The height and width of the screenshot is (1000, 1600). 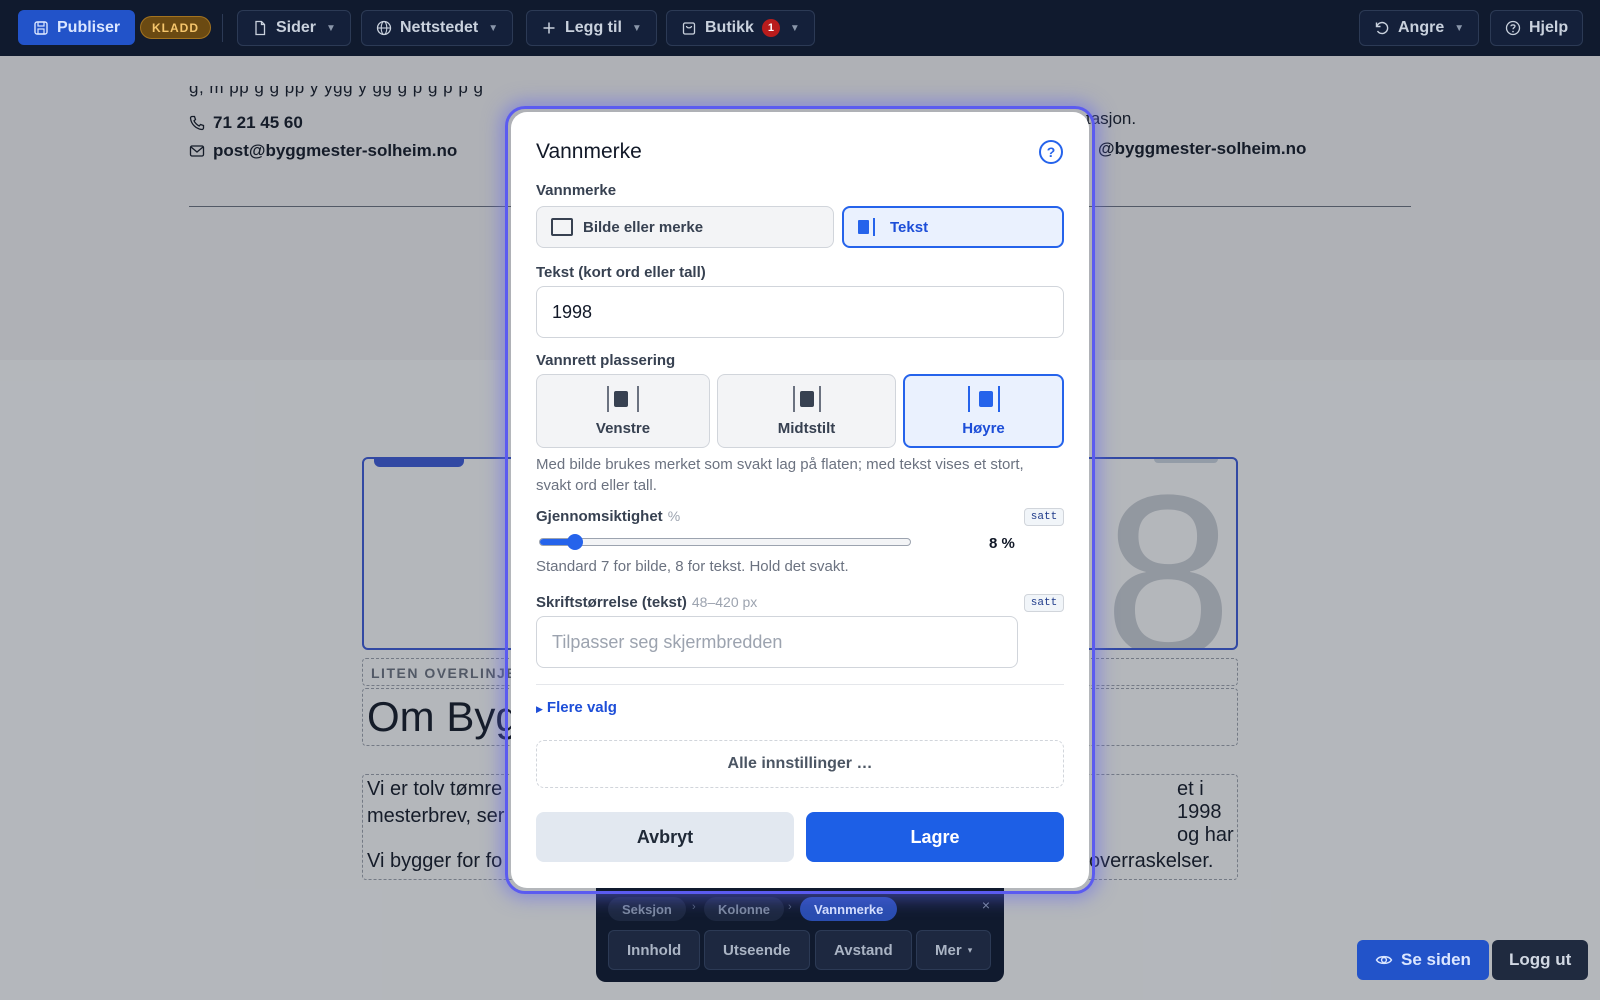 What do you see at coordinates (539, 709) in the screenshot?
I see `triangle-right-icon: ▶` at bounding box center [539, 709].